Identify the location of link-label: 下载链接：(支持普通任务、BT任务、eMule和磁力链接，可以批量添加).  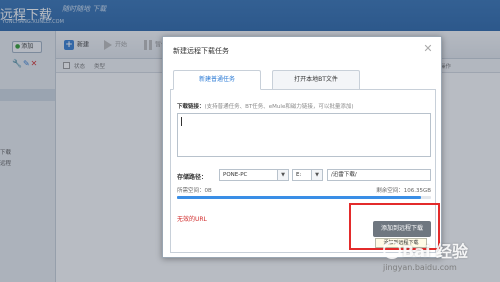
(265, 106).